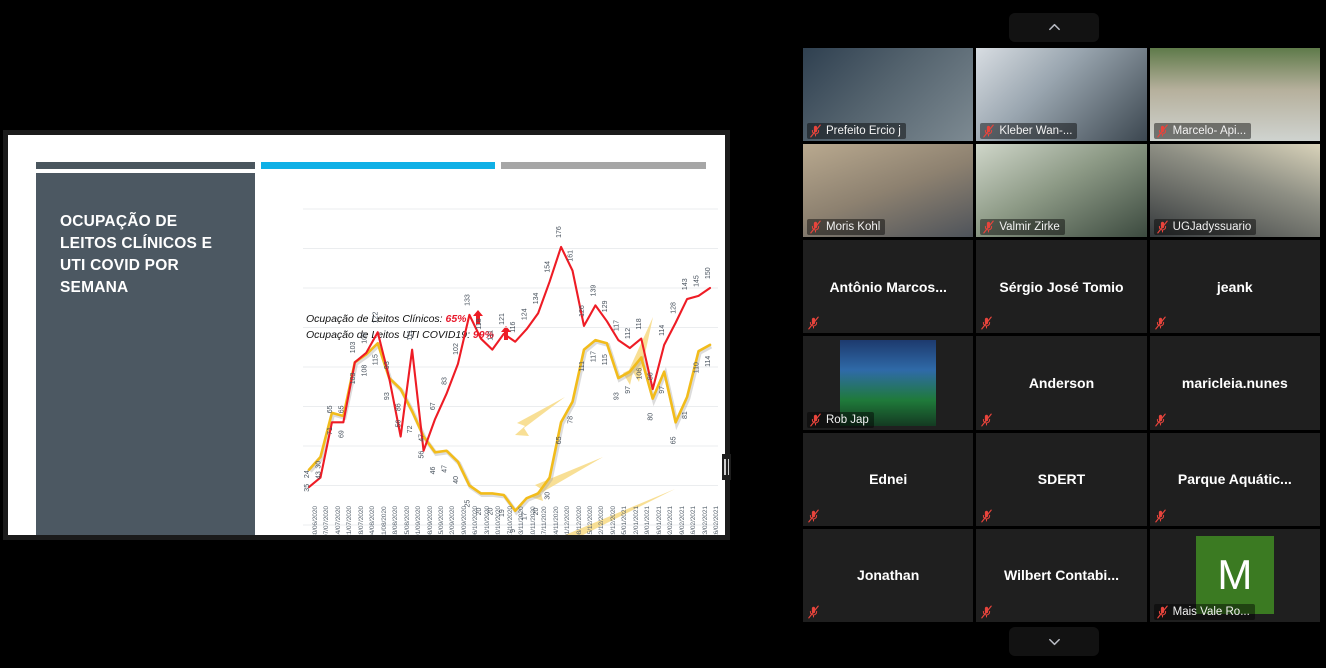 The height and width of the screenshot is (668, 1326). Describe the element at coordinates (433, 406) in the screenshot. I see `svg-text: 67` at that location.